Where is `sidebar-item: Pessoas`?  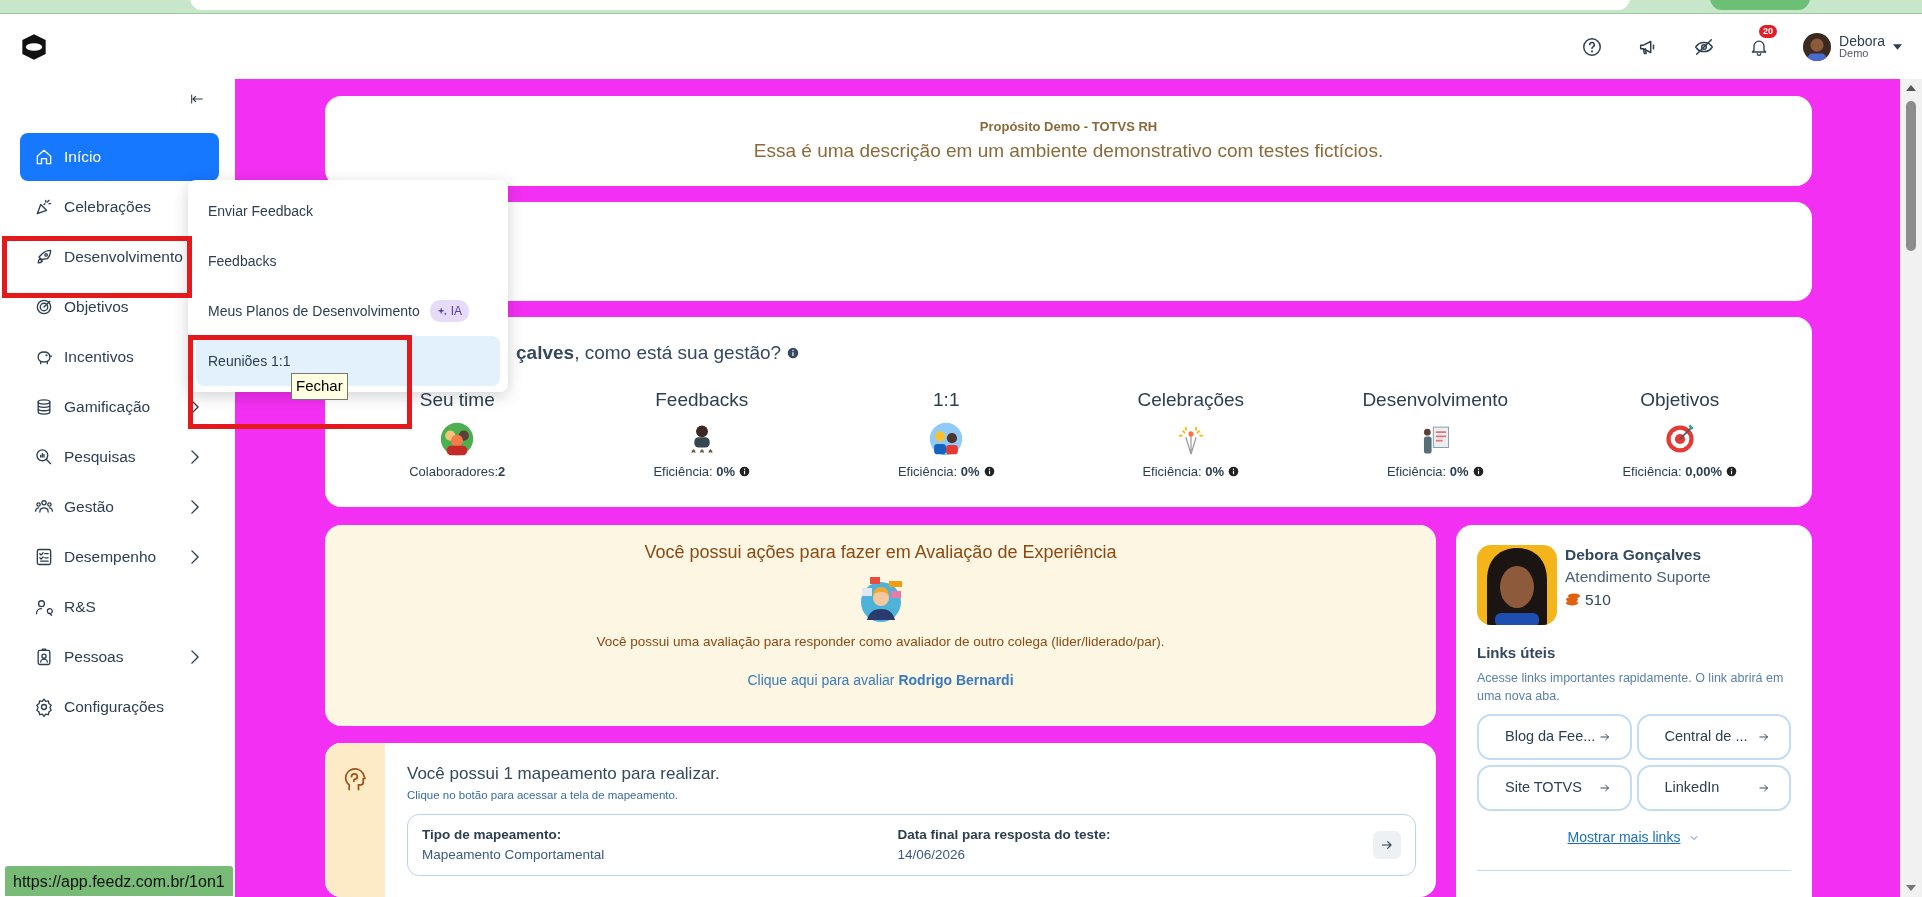 sidebar-item: Pessoas is located at coordinates (119, 657).